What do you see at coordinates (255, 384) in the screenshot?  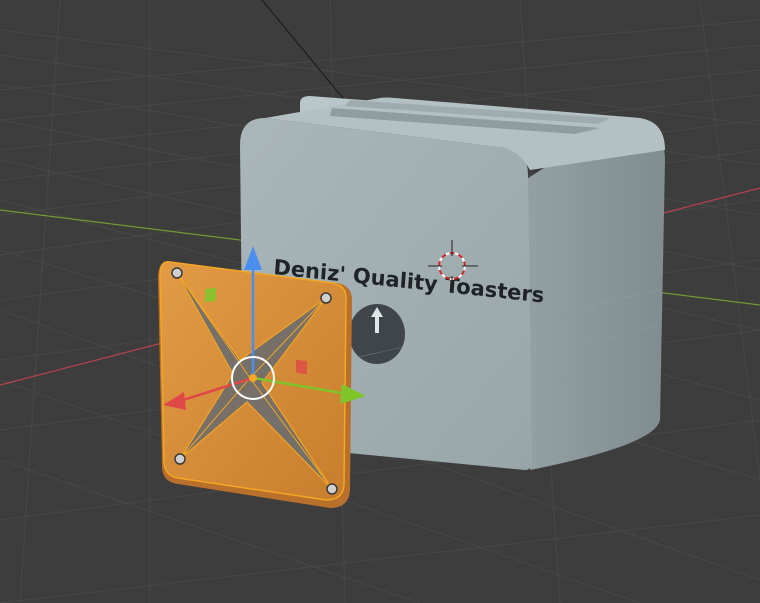 I see `selected-plate-object` at bounding box center [255, 384].